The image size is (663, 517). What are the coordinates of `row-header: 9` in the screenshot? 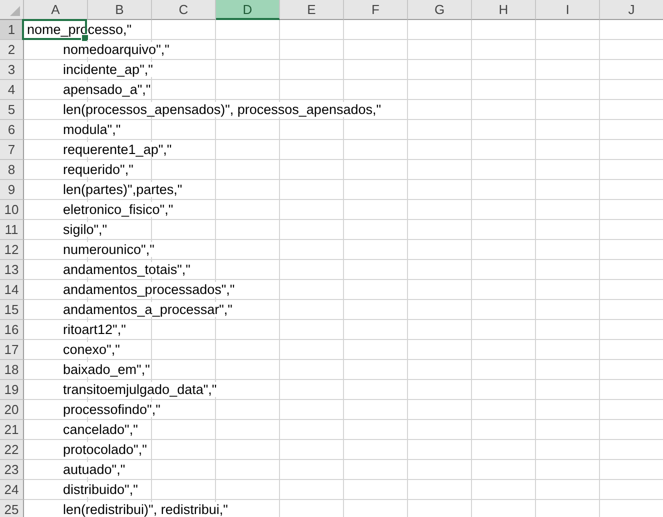 It's located at (12, 190).